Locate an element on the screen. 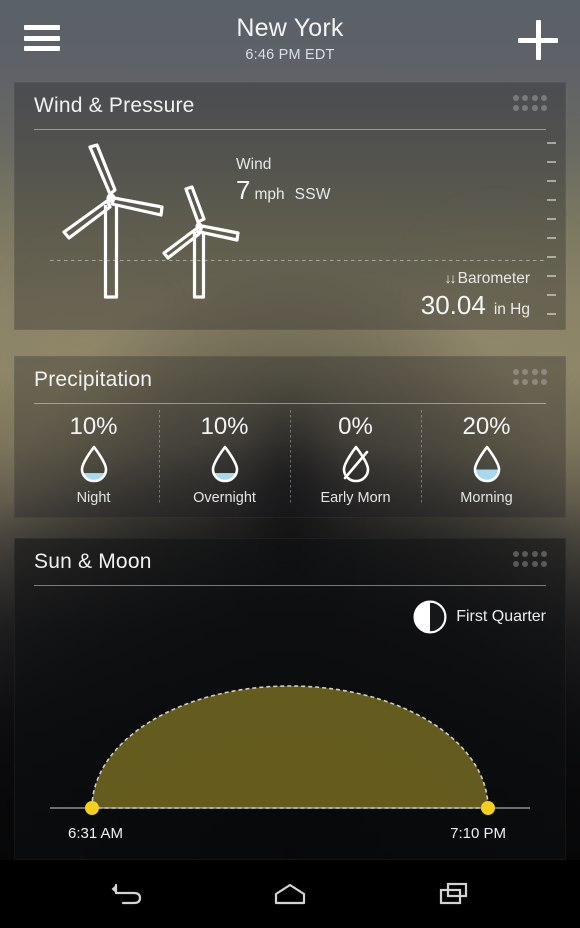  home-icon is located at coordinates (290, 894).